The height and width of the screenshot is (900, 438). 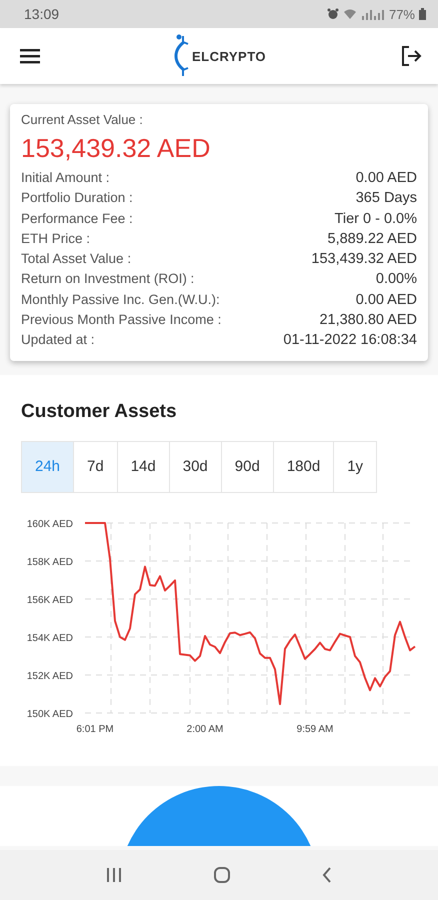 I want to click on detail-value: 01-11-2022 16:08:34, so click(x=350, y=340).